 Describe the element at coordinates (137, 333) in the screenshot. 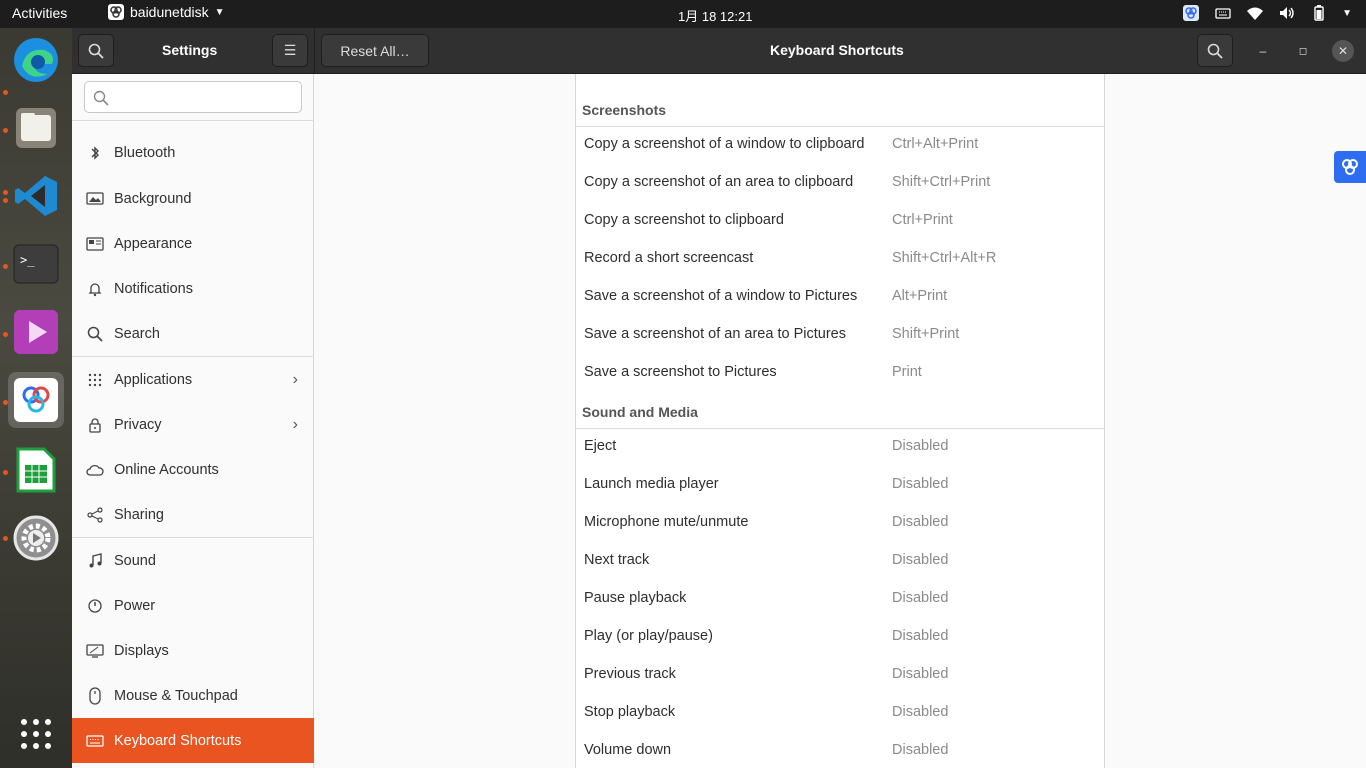

I see `sidebar-item-label: Search` at that location.